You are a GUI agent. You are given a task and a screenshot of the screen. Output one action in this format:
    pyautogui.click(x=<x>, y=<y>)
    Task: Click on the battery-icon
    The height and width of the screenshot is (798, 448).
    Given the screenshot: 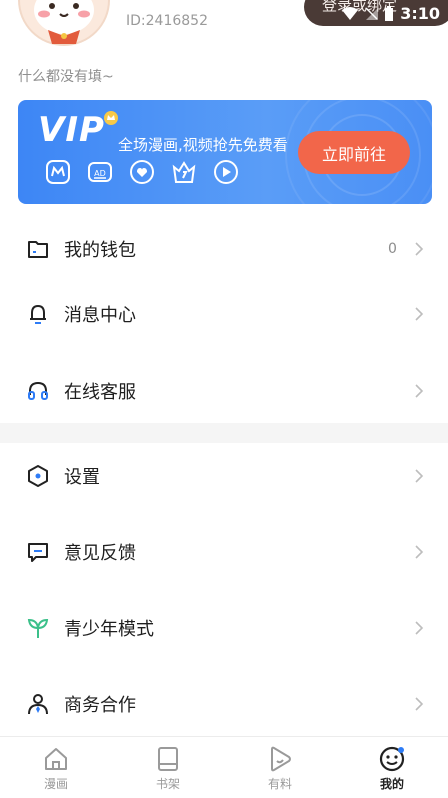 What is the action you would take?
    pyautogui.click(x=389, y=13)
    